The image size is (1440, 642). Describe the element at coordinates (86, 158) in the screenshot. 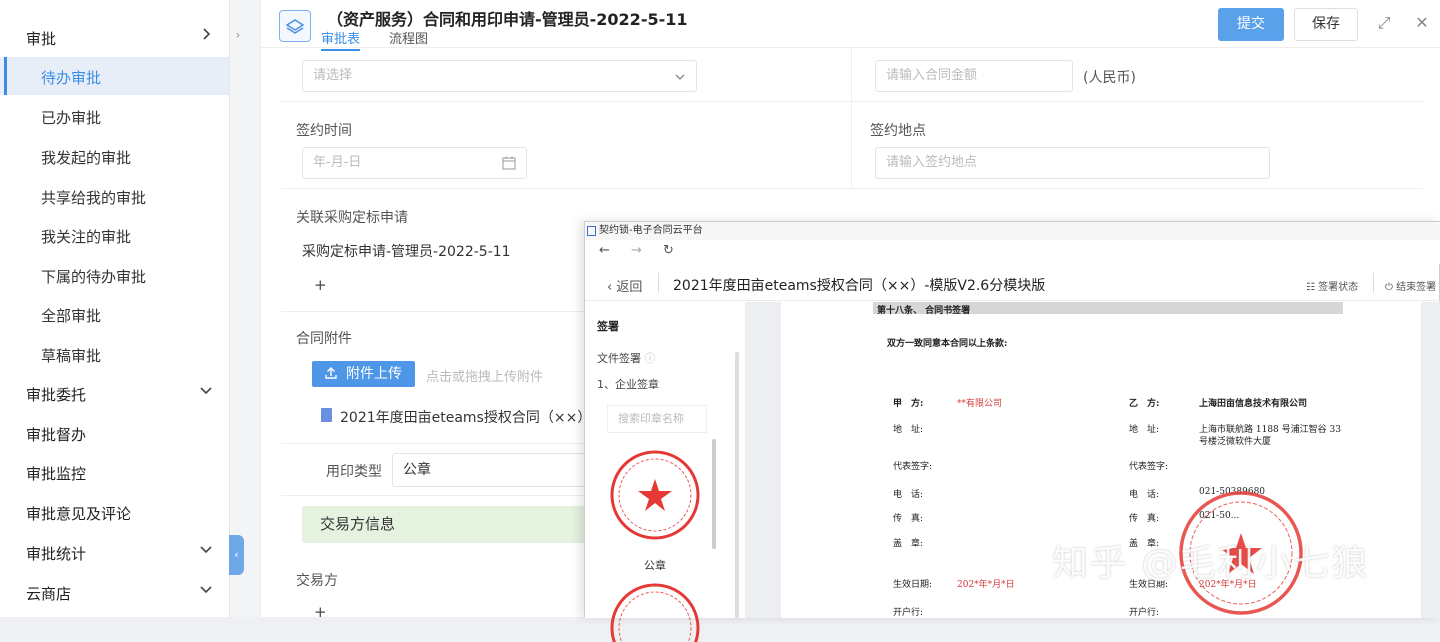

I see `sidebar-item-label: 我发起的审批` at that location.